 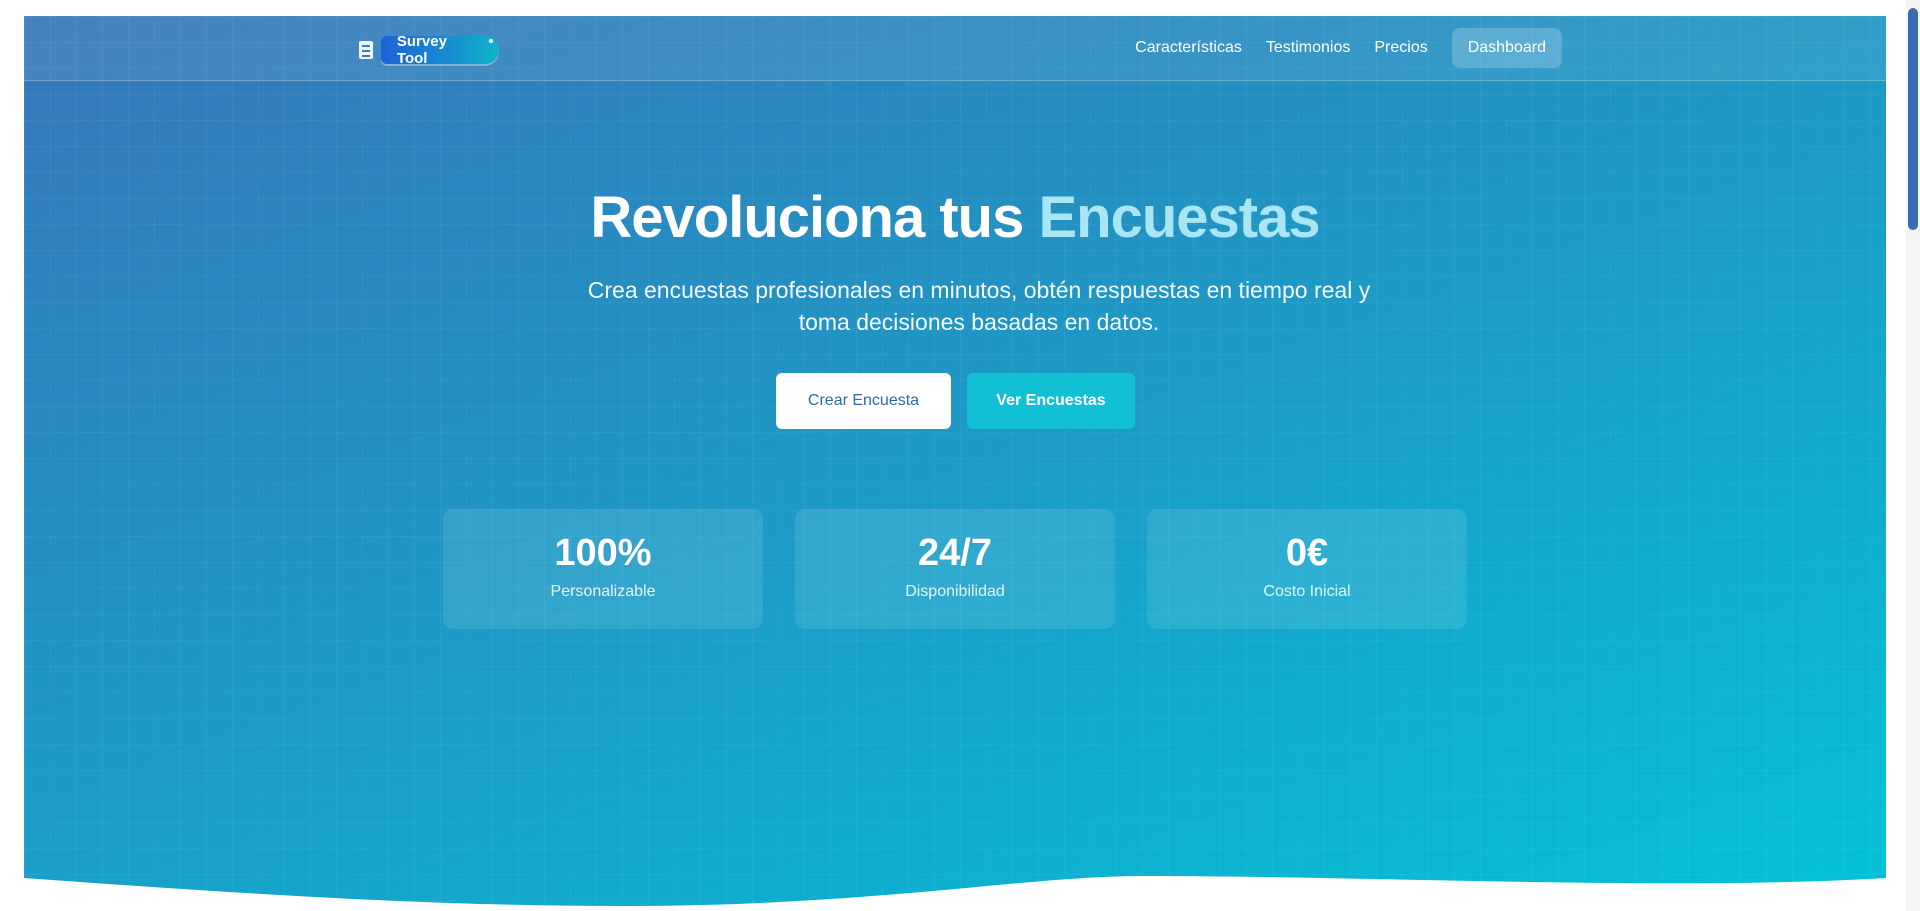 What do you see at coordinates (955, 893) in the screenshot?
I see `wave-divider` at bounding box center [955, 893].